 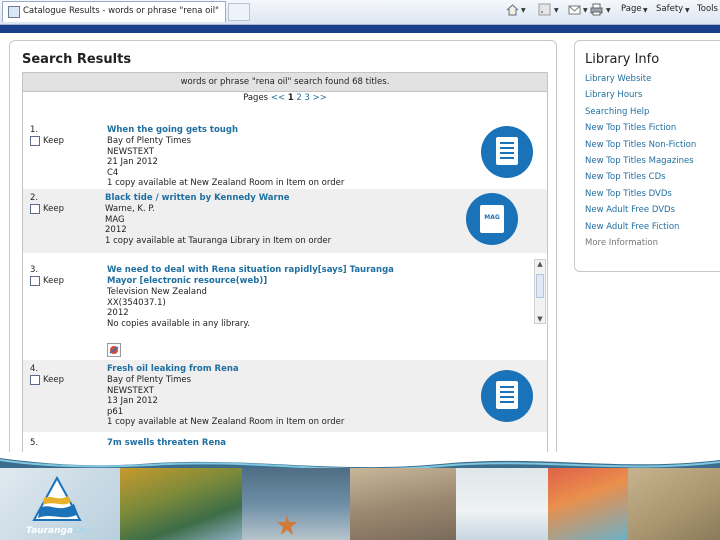 I want to click on logo-word: Tauranga, so click(x=49, y=531).